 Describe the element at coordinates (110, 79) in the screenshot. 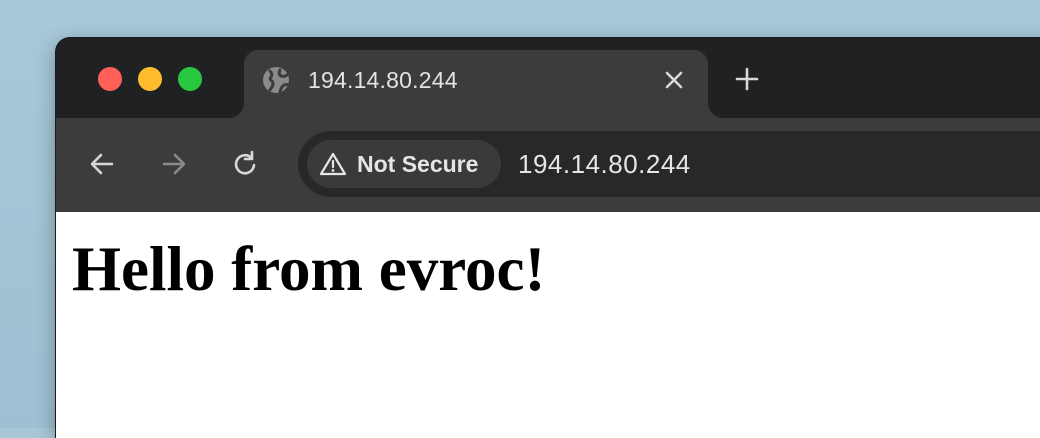

I see `window-close-button` at that location.